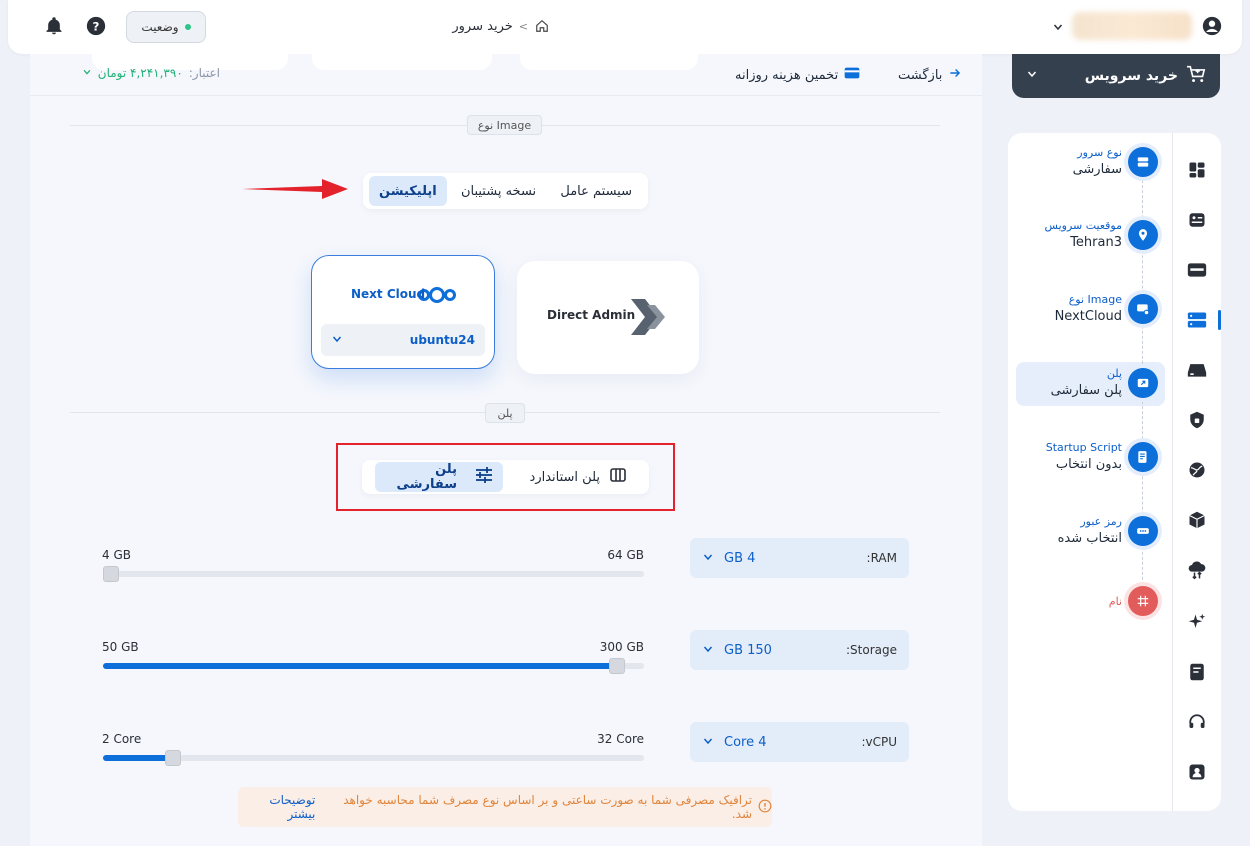 The image size is (1250, 846). Describe the element at coordinates (373, 574) in the screenshot. I see `ram-slider` at that location.